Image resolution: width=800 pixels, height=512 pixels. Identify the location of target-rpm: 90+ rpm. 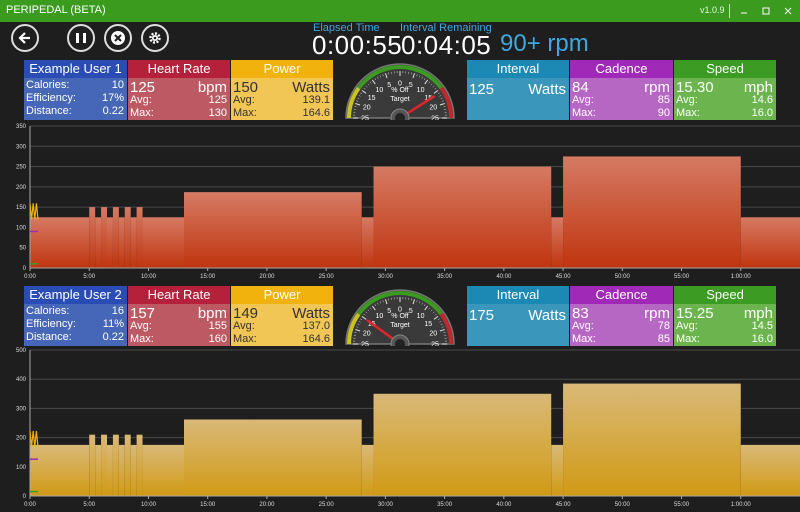
(544, 43).